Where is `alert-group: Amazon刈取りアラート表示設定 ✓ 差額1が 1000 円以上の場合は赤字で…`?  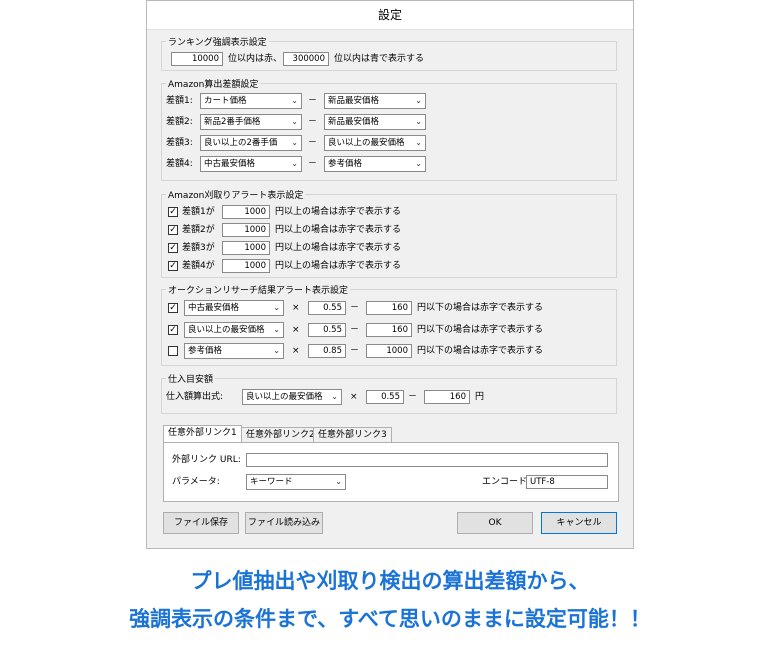
alert-group: Amazon刈取りアラート表示設定 ✓ 差額1が 1000 円以上の場合は赤字で… is located at coordinates (389, 233).